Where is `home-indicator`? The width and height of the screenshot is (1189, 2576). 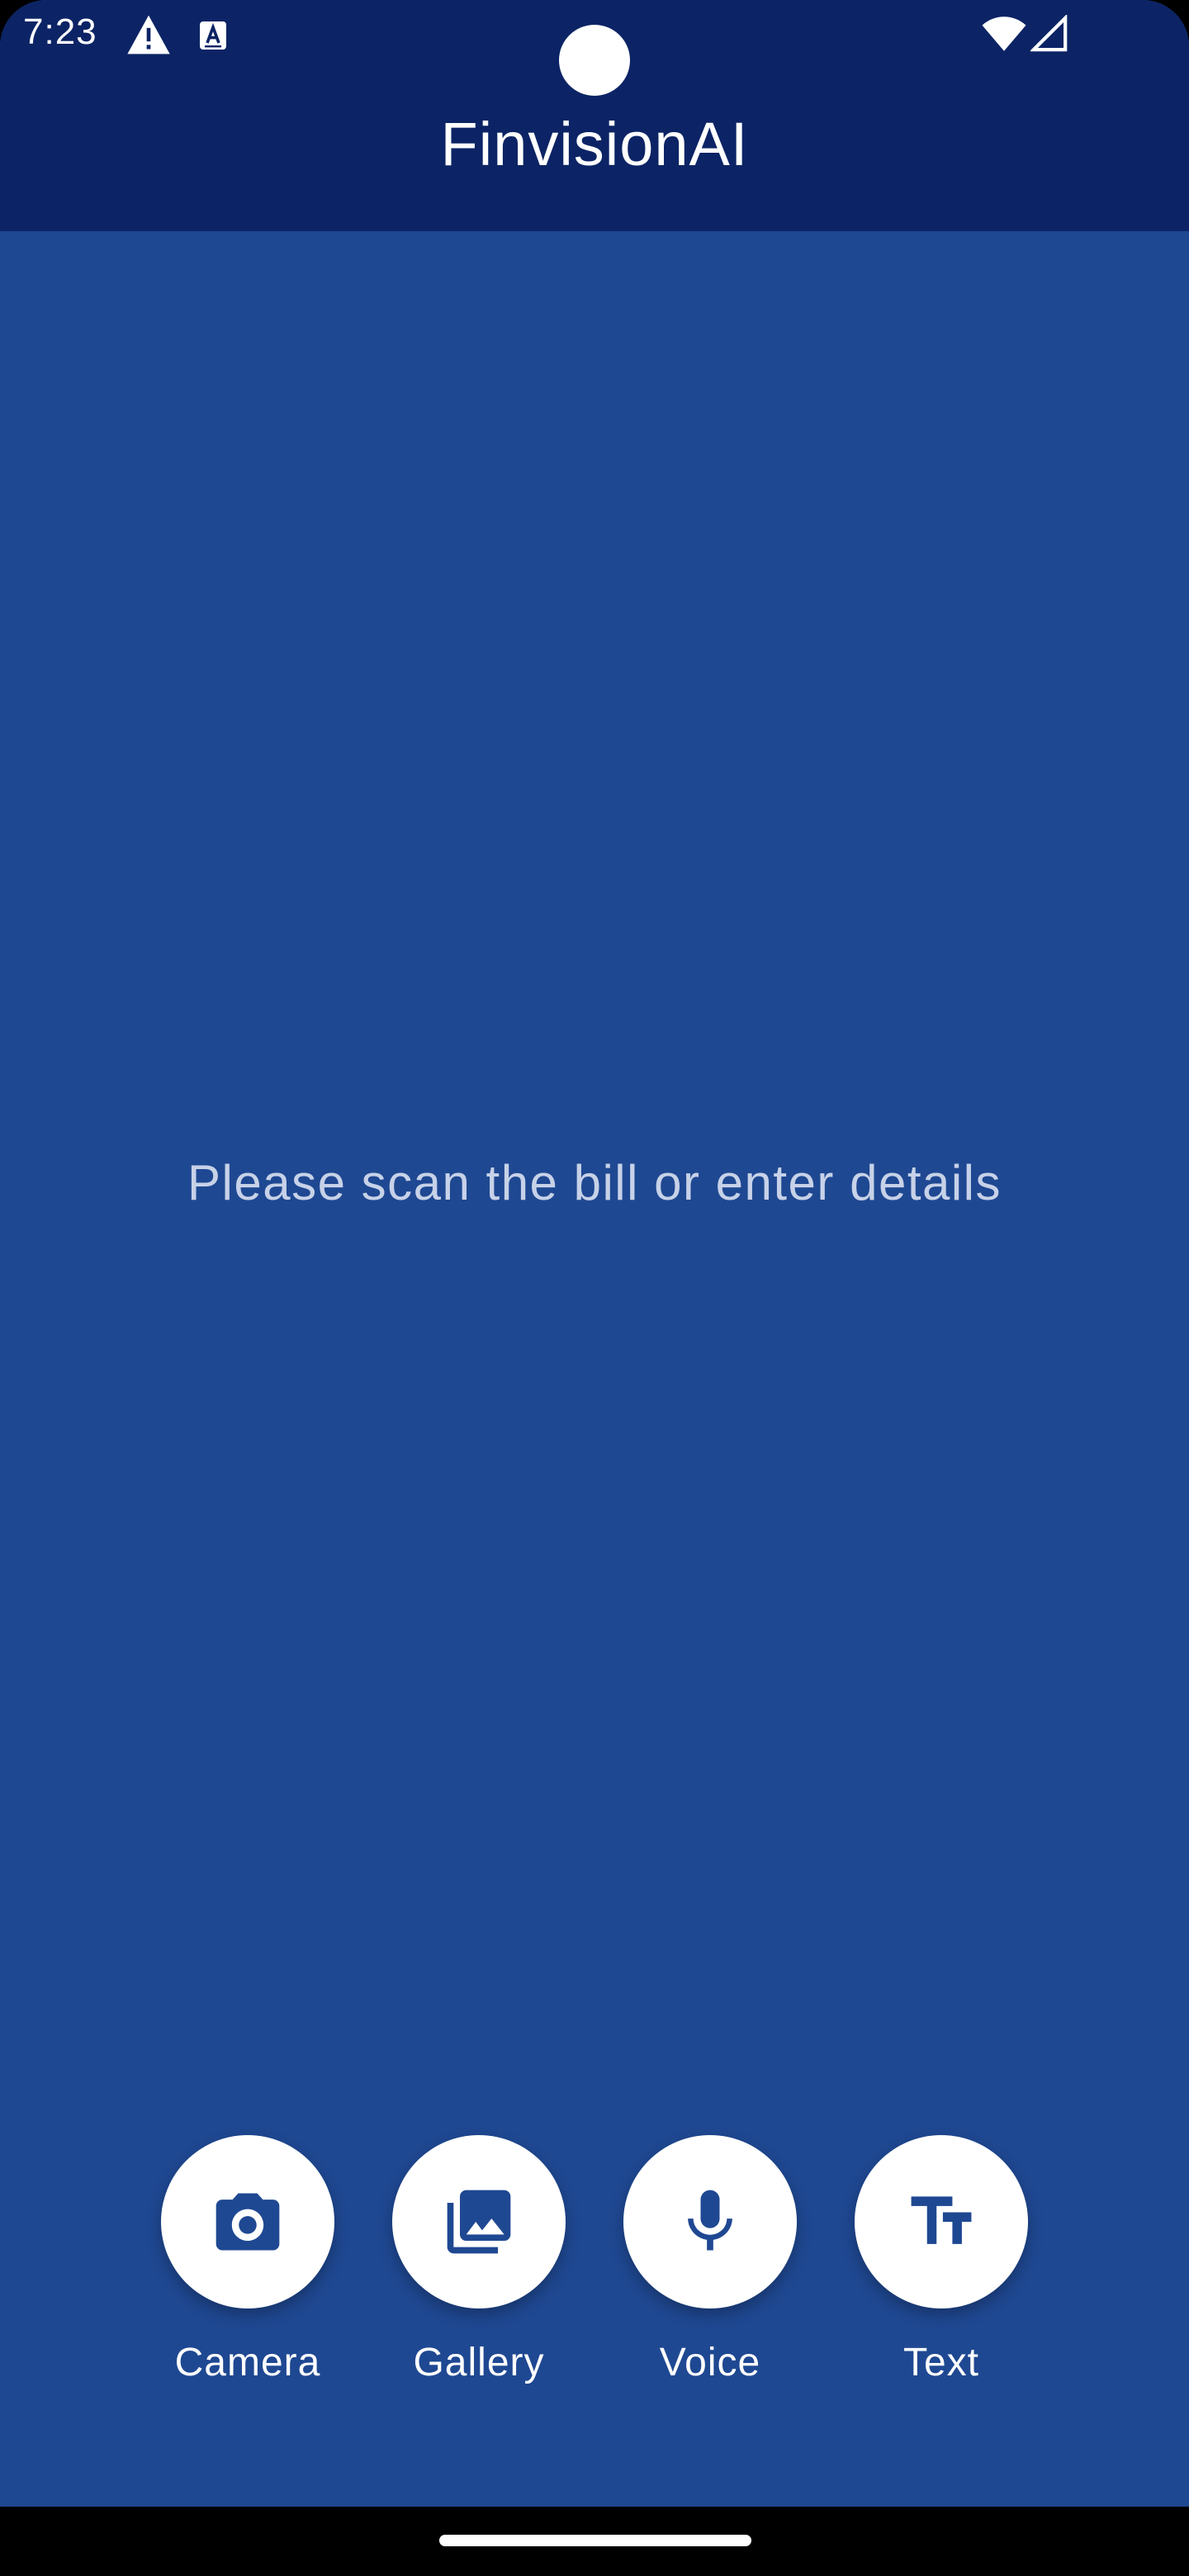 home-indicator is located at coordinates (595, 2540).